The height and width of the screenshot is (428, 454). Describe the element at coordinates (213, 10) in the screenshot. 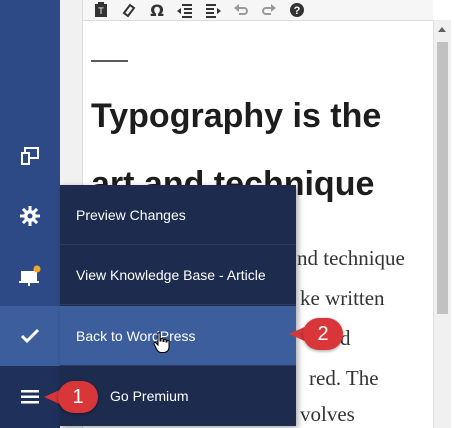

I see `indent-icon` at that location.